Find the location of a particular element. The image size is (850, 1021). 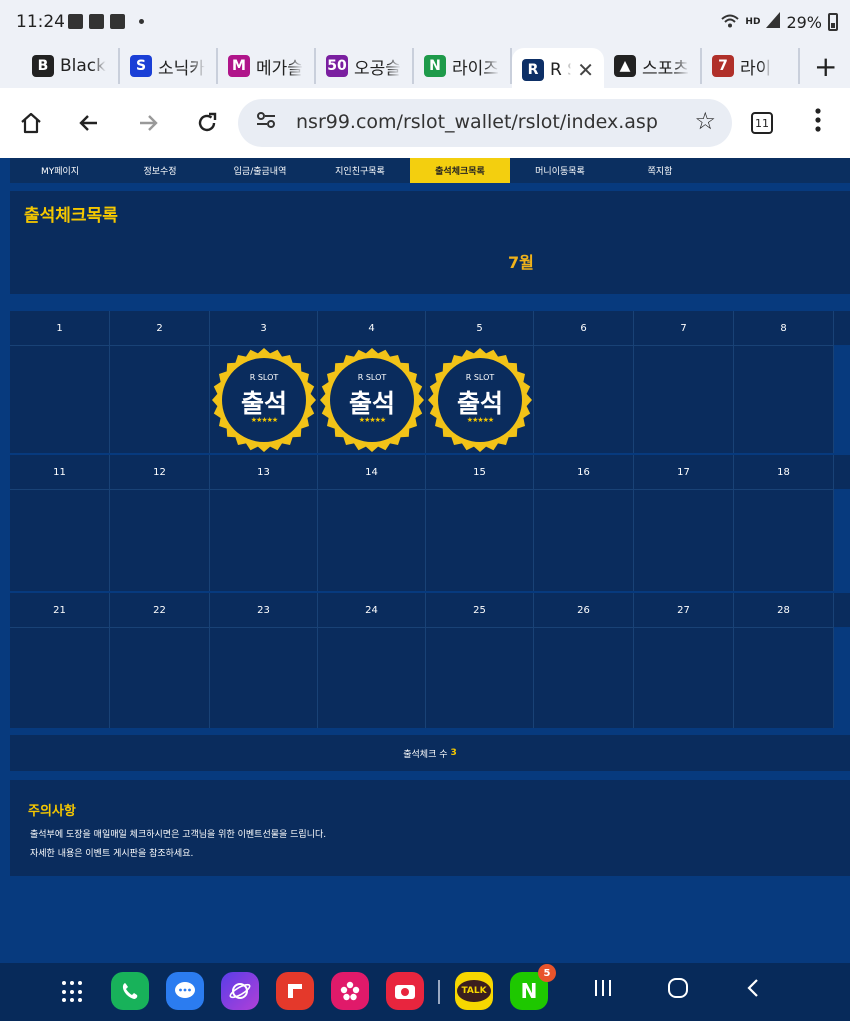

attendance-header-panel: 출석체크목록 7월 is located at coordinates (430, 242).